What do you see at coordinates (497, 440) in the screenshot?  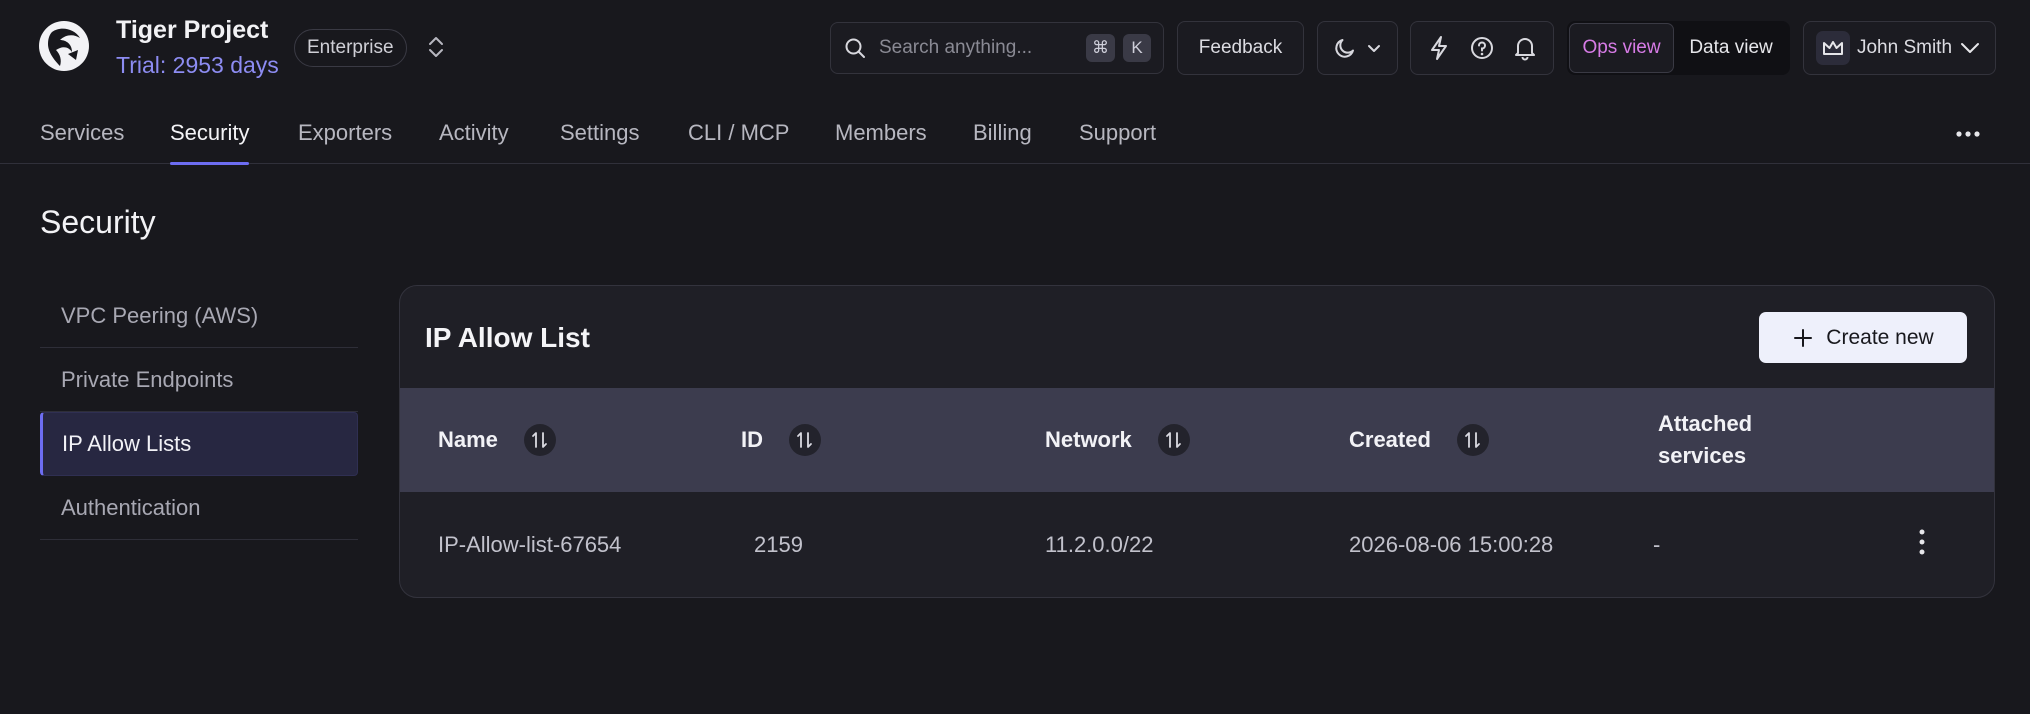 I see `column-header-name: Name` at bounding box center [497, 440].